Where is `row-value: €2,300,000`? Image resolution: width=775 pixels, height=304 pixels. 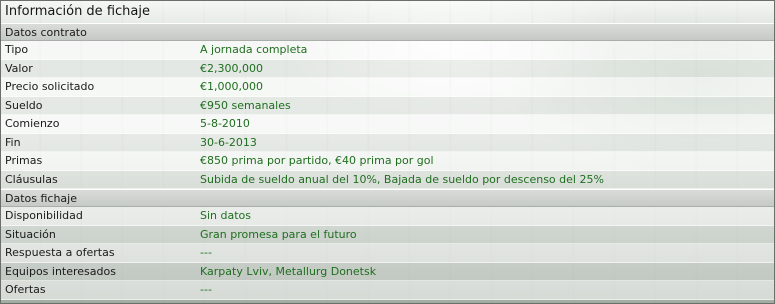
row-value: €2,300,000 is located at coordinates (231, 68).